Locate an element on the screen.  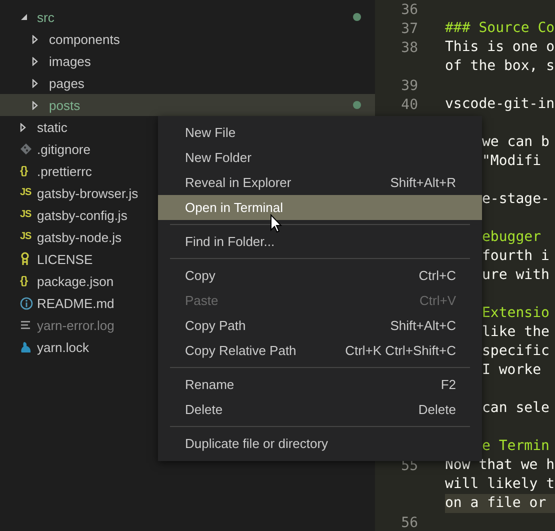
code-line: Extensio is located at coordinates (516, 313).